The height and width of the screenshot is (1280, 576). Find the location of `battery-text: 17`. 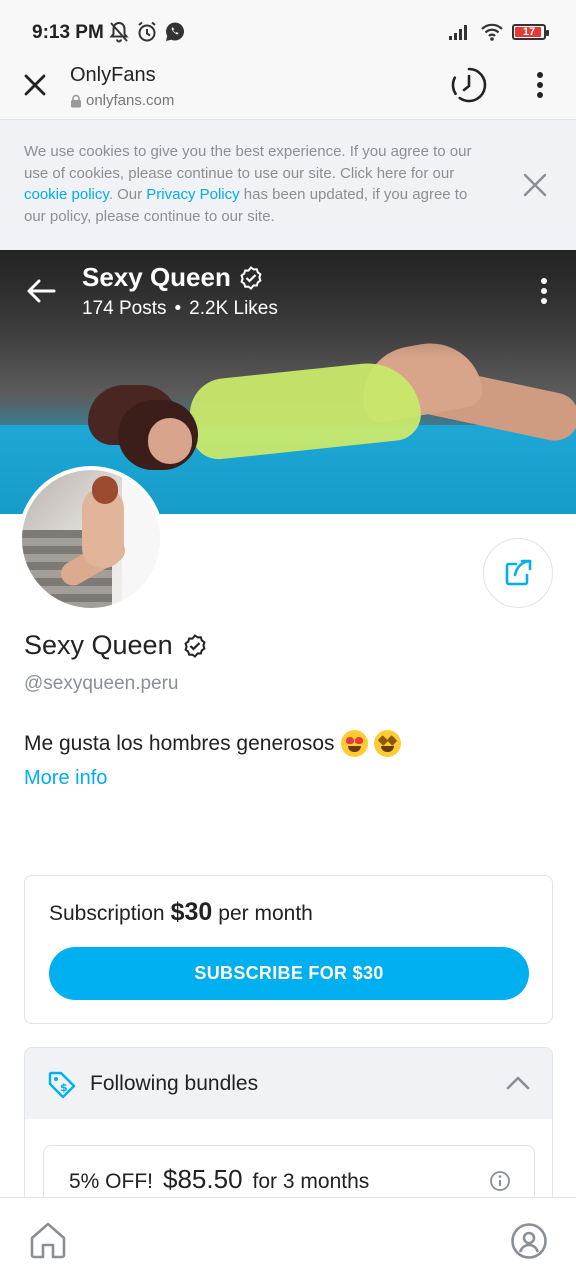

battery-text: 17 is located at coordinates (529, 32).